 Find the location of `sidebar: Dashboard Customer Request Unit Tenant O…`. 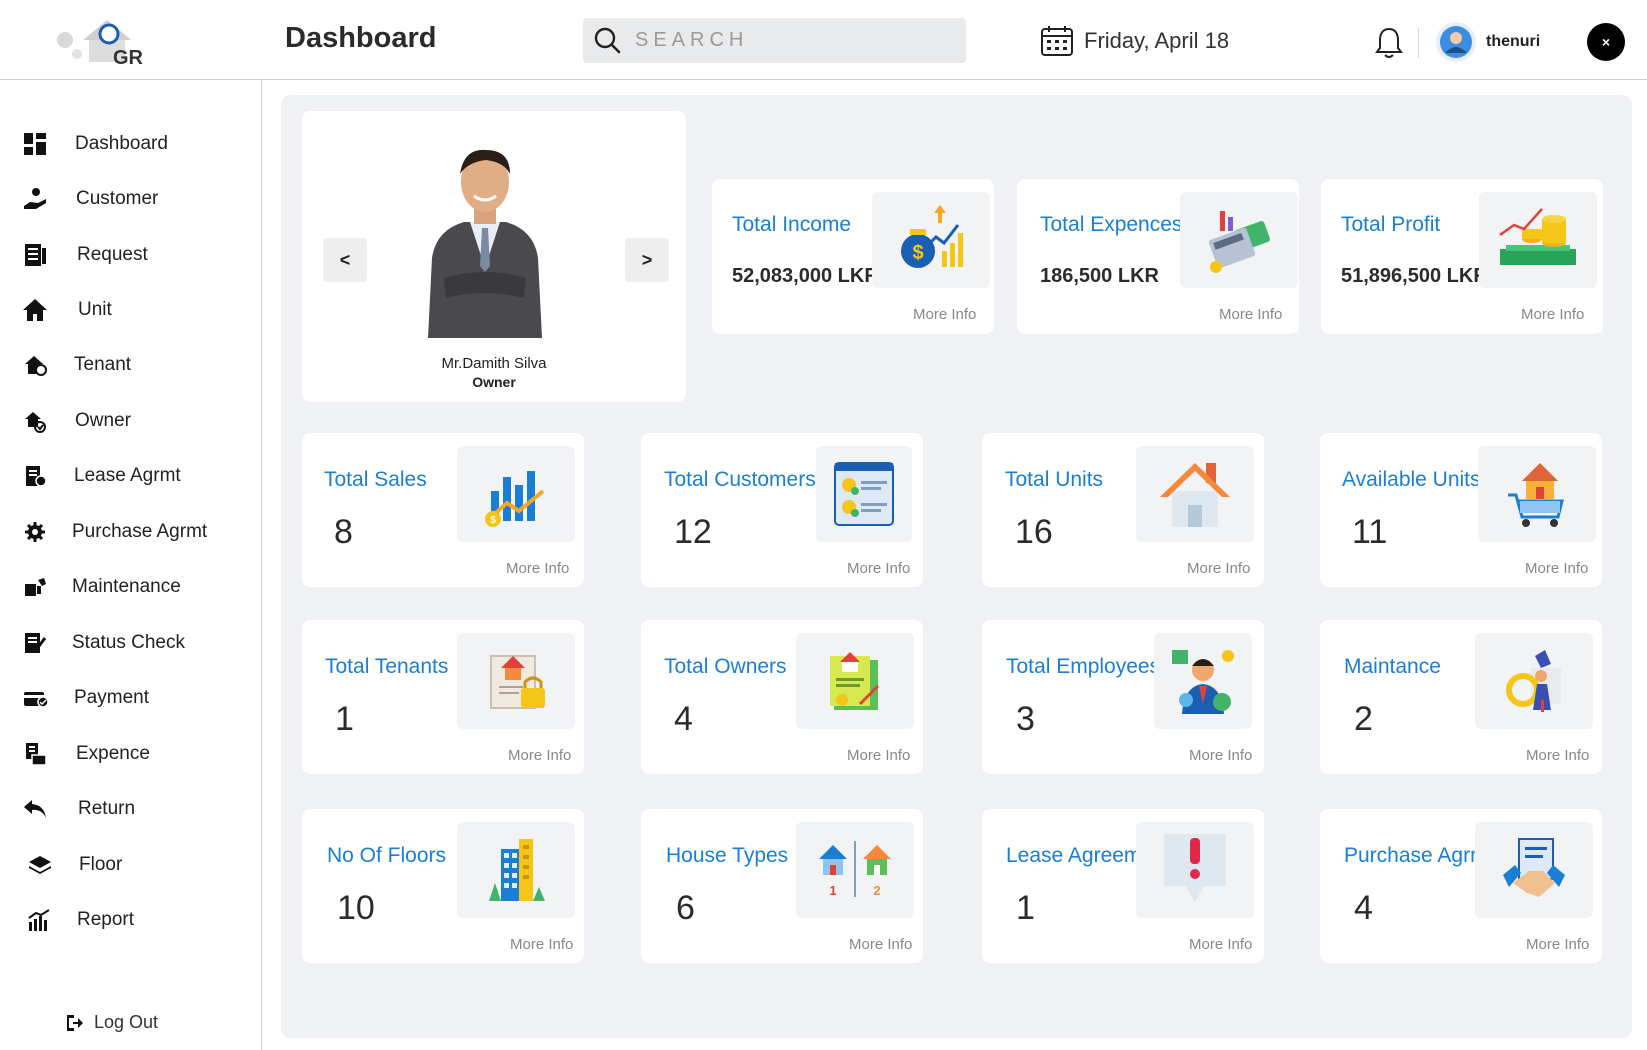

sidebar: Dashboard Customer Request Unit Tenant O… is located at coordinates (131, 565).